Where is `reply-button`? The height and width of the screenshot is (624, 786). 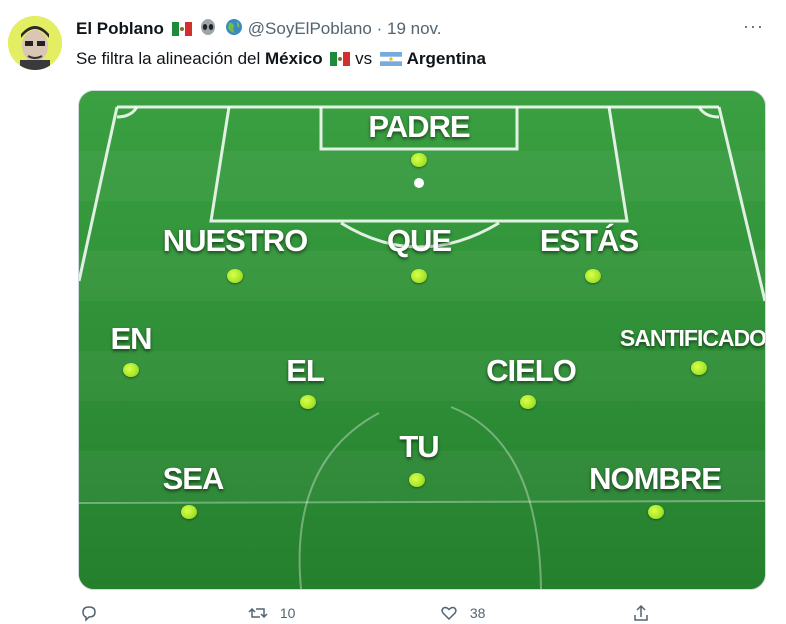
reply-button is located at coordinates (93, 613).